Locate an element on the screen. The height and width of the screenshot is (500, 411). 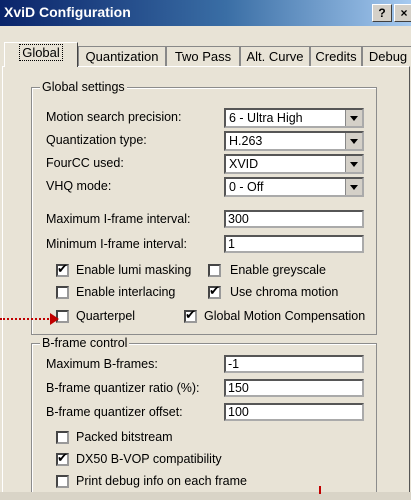
bframe-offset-input: 100 is located at coordinates (294, 412).